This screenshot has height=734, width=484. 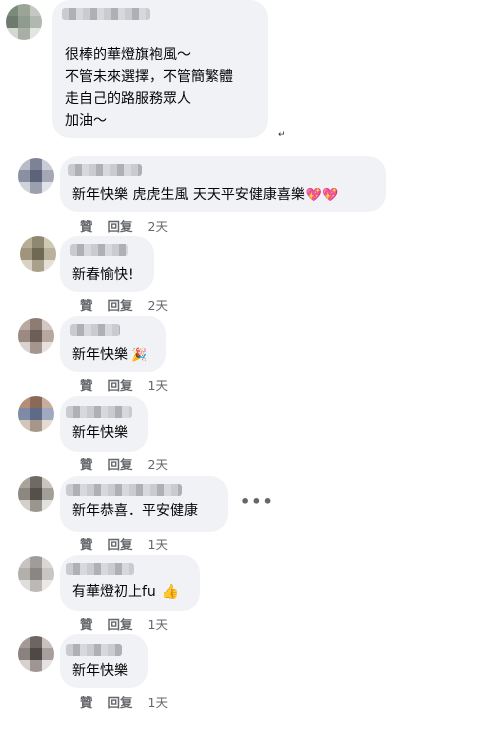 I want to click on heart-ribbon-icon: 💖💖, so click(x=322, y=195).